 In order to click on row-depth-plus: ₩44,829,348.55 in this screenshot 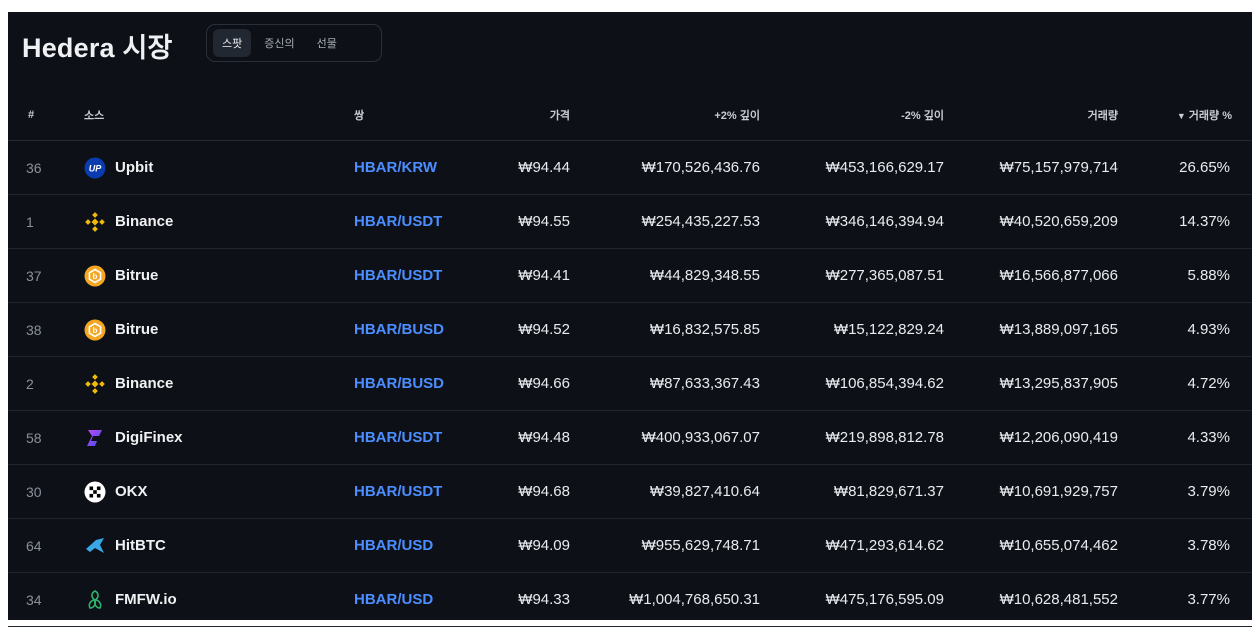, I will do `click(665, 275)`.